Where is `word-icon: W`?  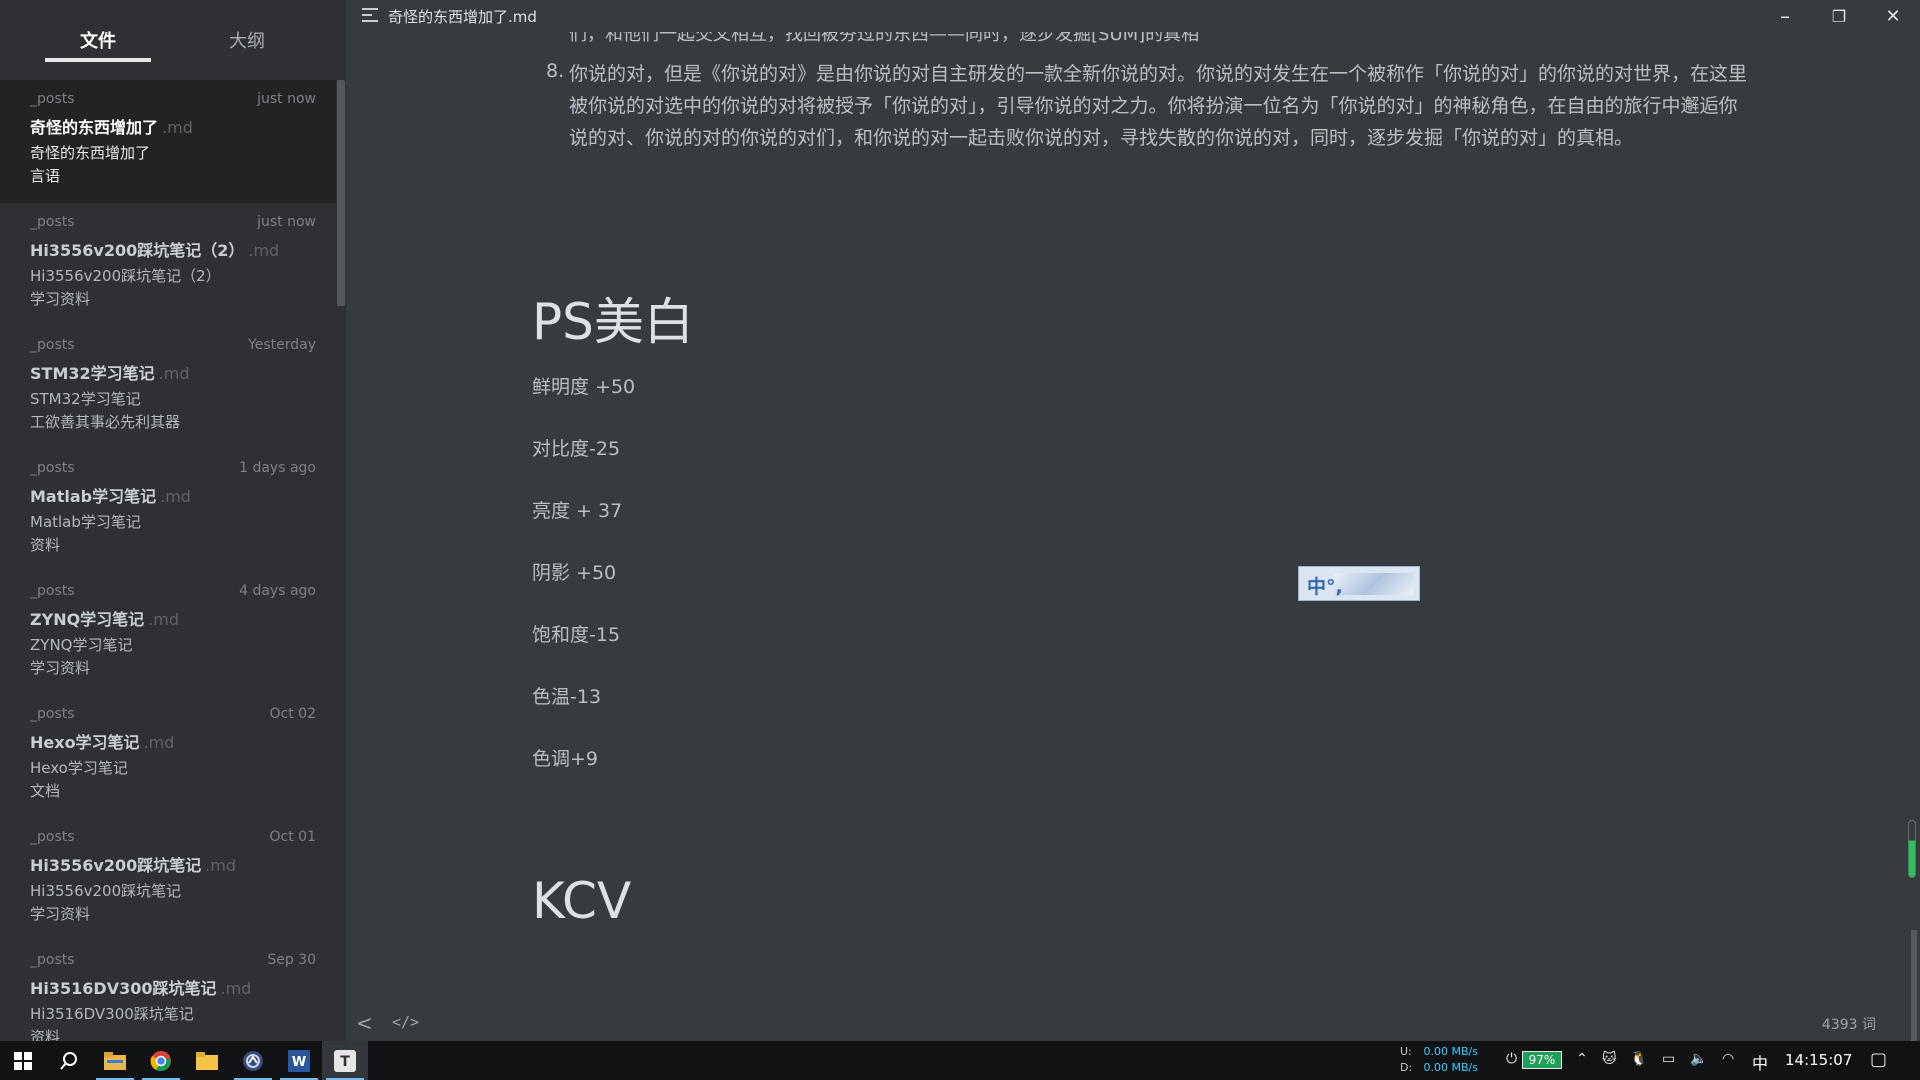 word-icon: W is located at coordinates (299, 1060).